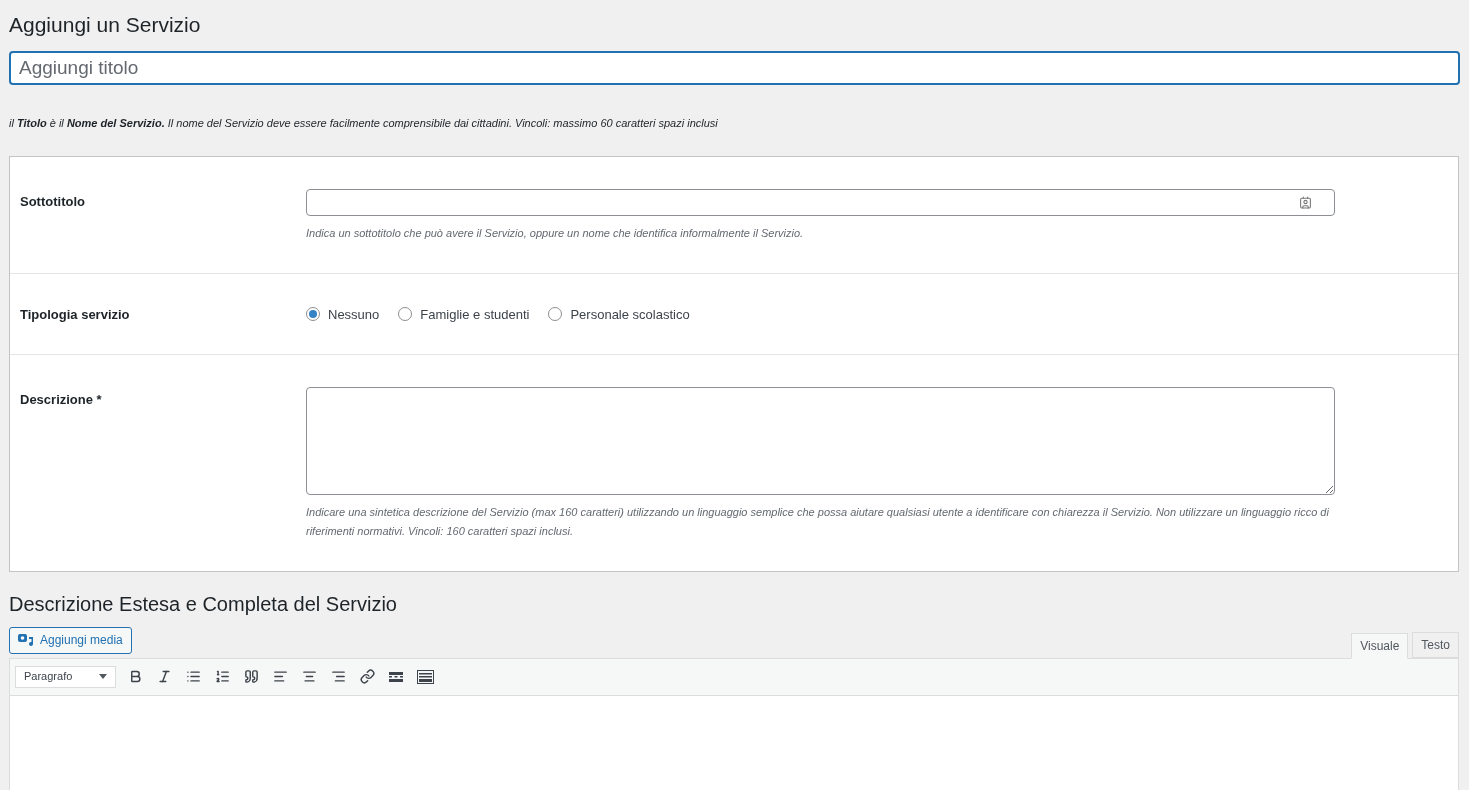  I want to click on field-hint: Indica un sottotitolo che può avere il Servizio, oppure un nome che identifica informalmente il Servizio., so click(555, 233).